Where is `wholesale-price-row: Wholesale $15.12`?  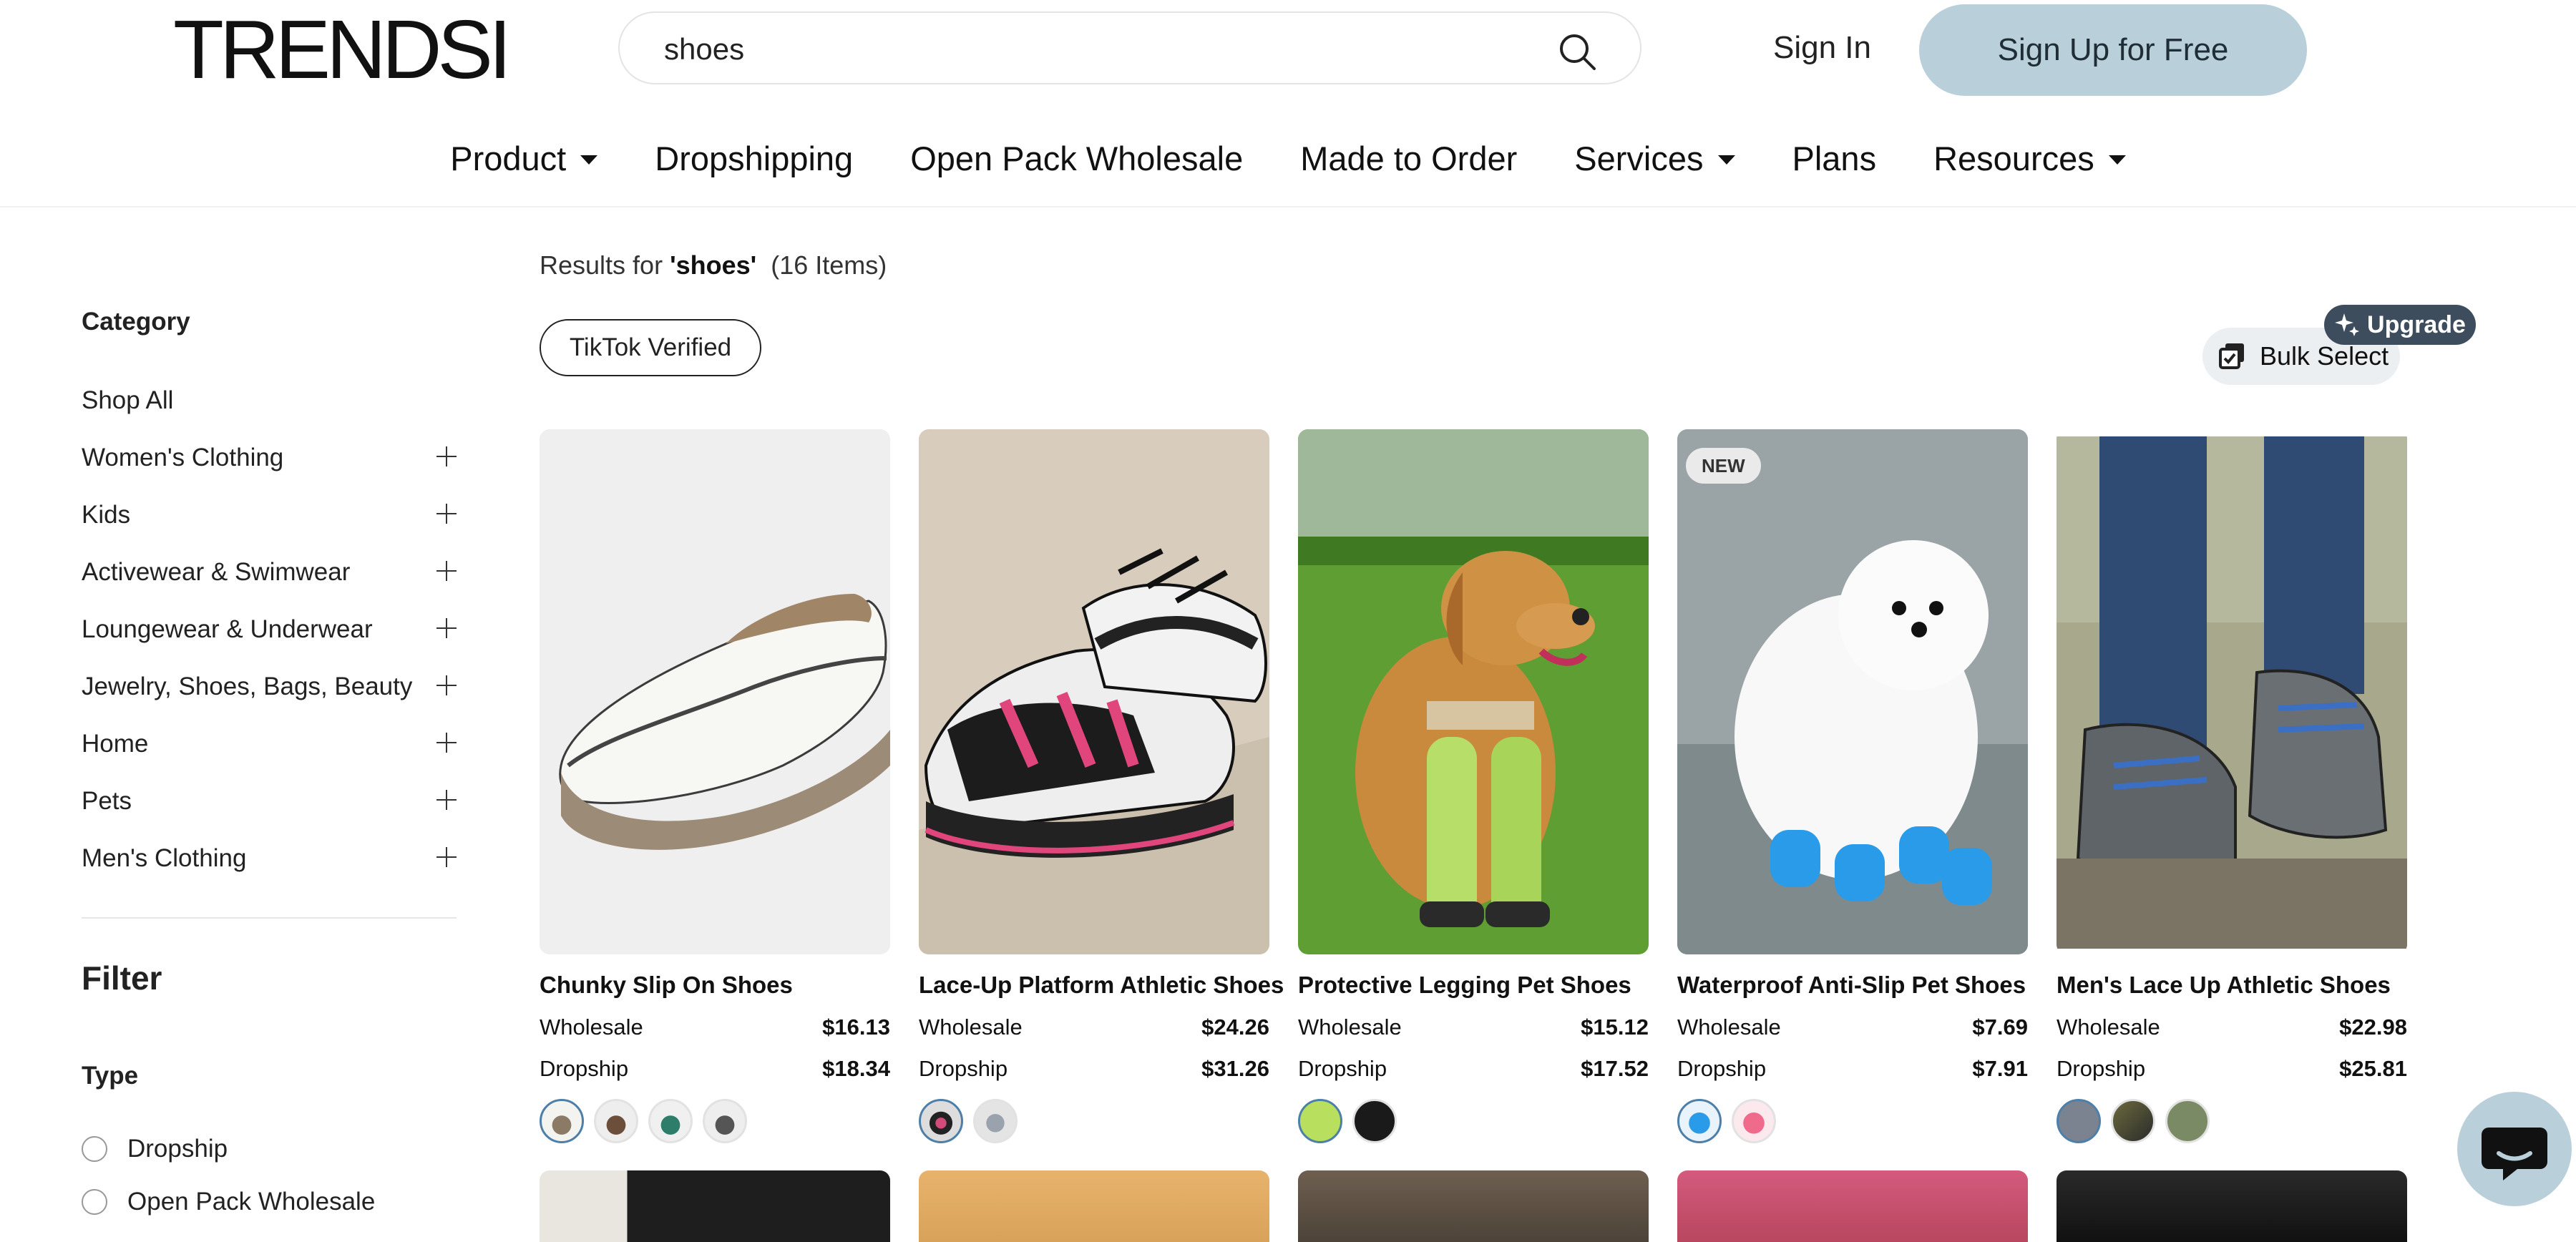
wholesale-price-row: Wholesale $15.12 is located at coordinates (1473, 1027).